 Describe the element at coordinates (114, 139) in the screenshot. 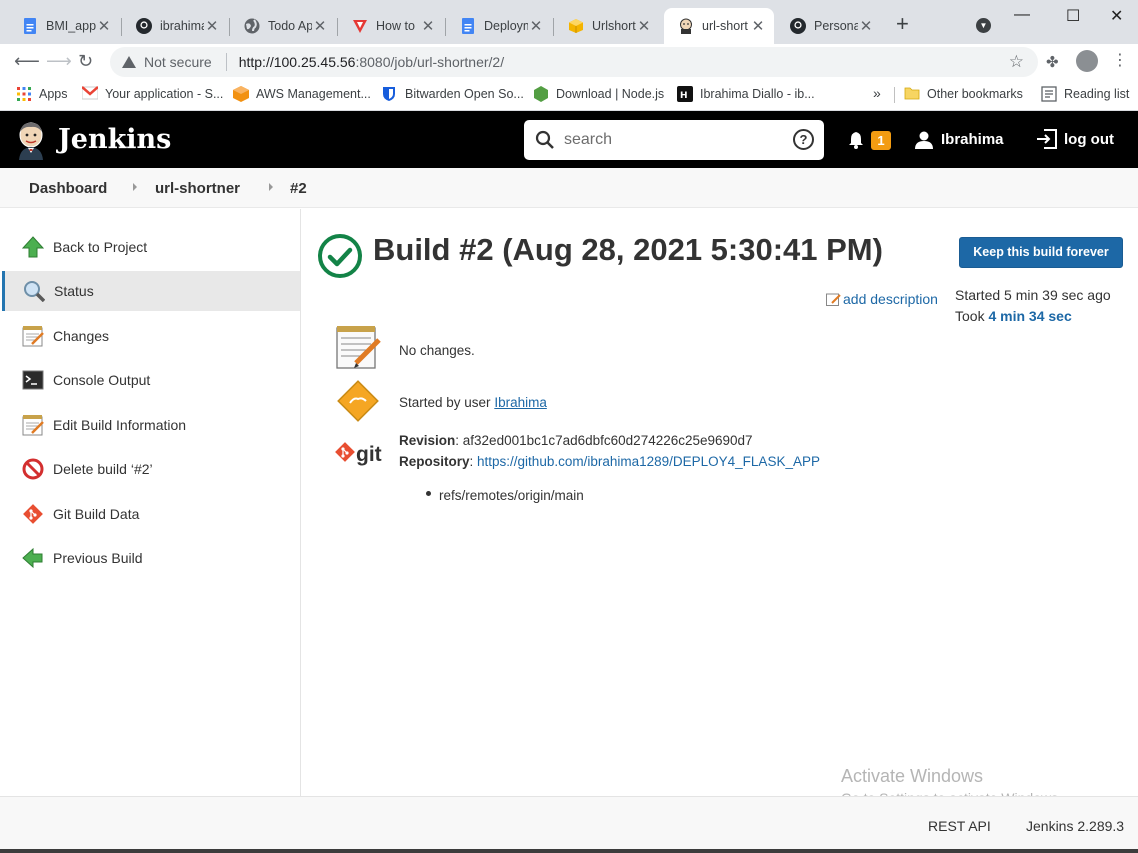

I see `jenkins-title: Jenkins` at that location.